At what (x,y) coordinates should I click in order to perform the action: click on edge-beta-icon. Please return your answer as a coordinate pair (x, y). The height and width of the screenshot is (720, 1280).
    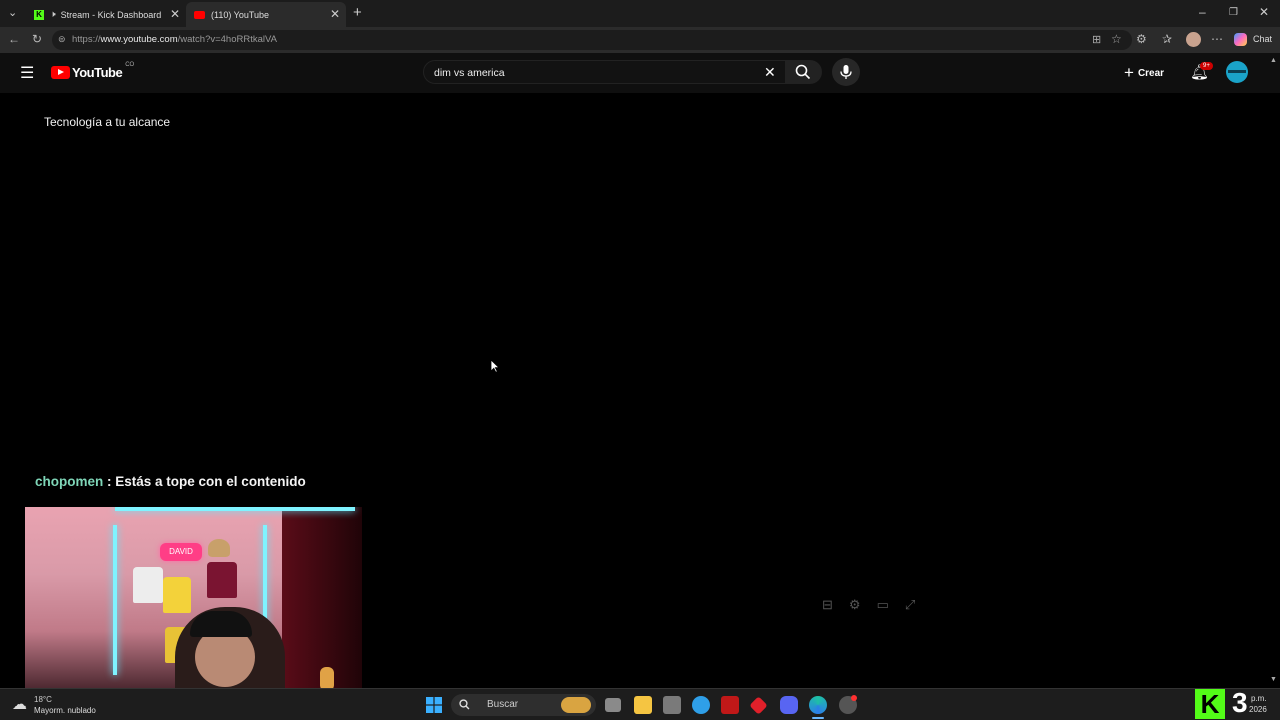
    Looking at the image, I should click on (701, 705).